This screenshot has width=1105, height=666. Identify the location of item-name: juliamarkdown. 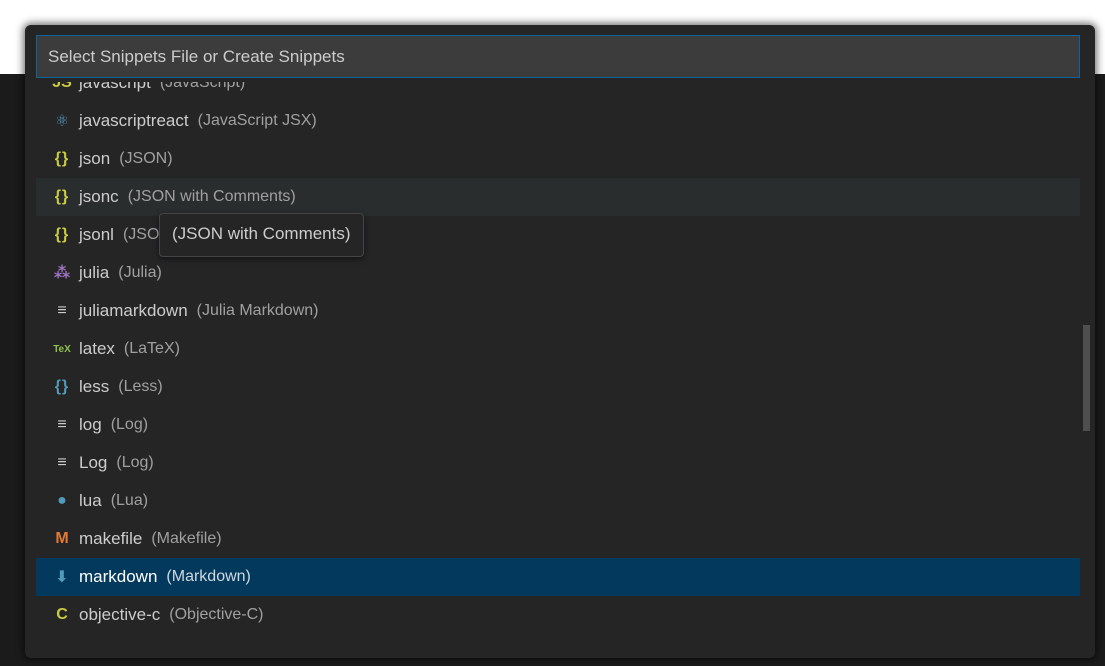
(133, 310).